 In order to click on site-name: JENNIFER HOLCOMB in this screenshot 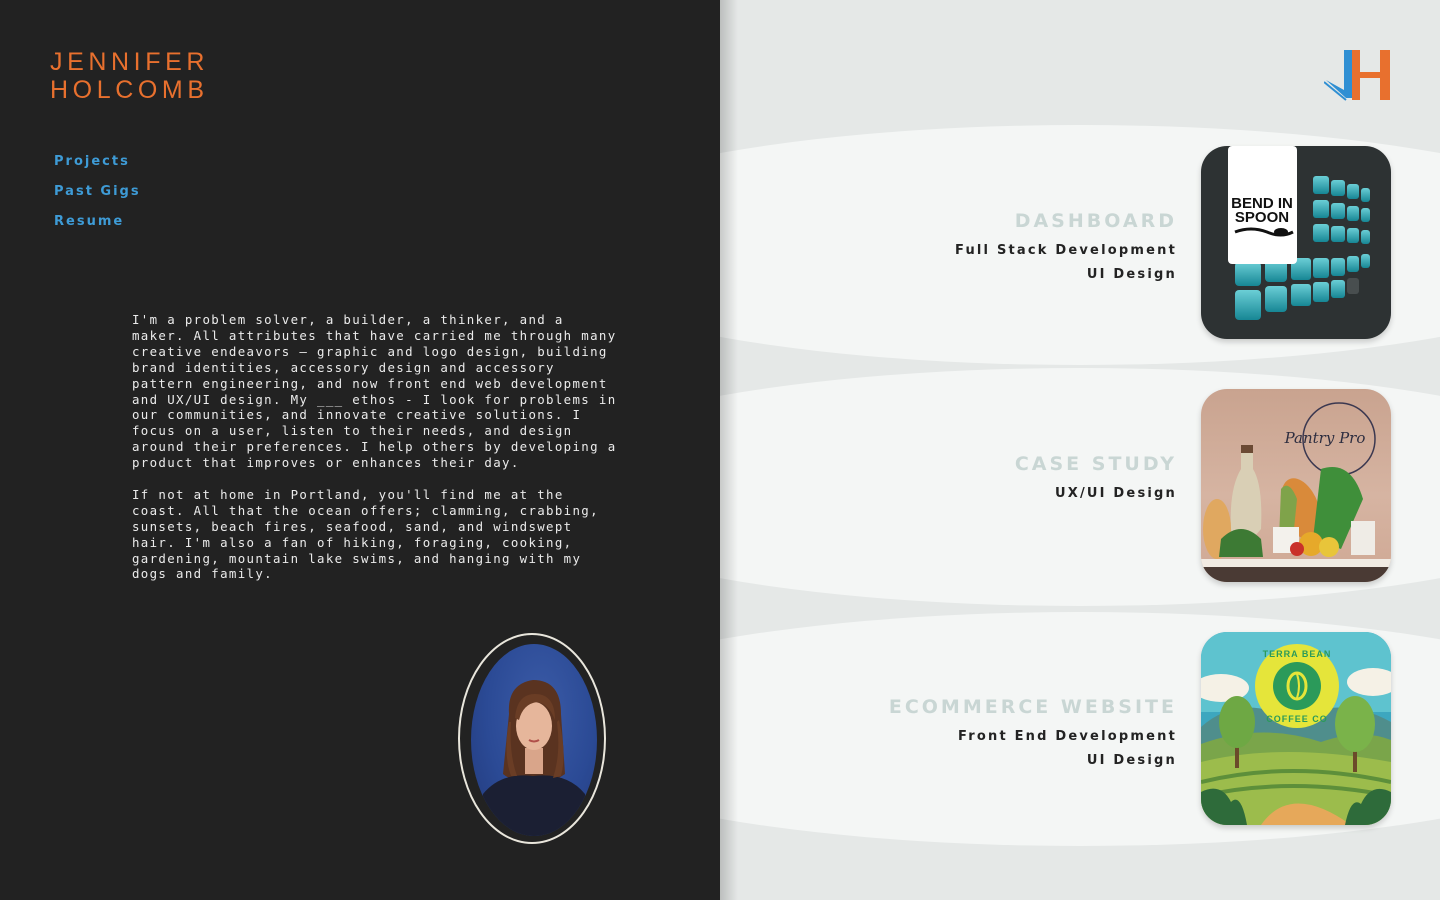, I will do `click(129, 76)`.